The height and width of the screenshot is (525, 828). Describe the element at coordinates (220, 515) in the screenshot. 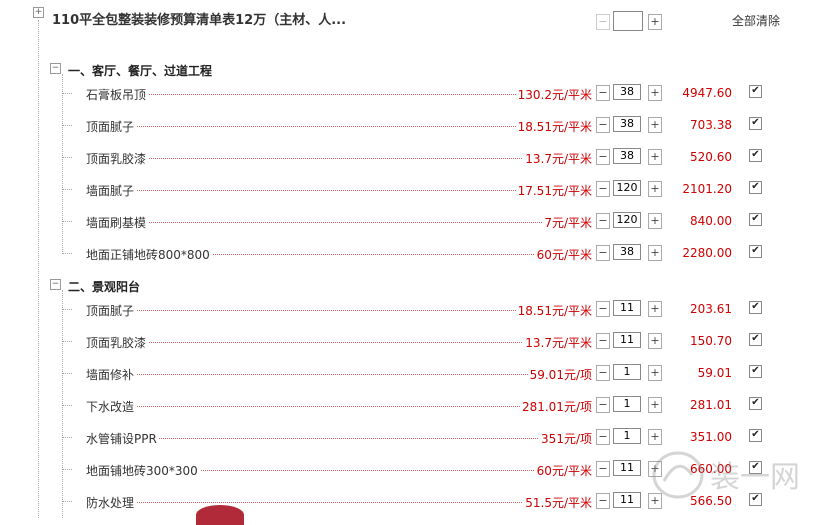

I see `decorative-red-shape` at that location.